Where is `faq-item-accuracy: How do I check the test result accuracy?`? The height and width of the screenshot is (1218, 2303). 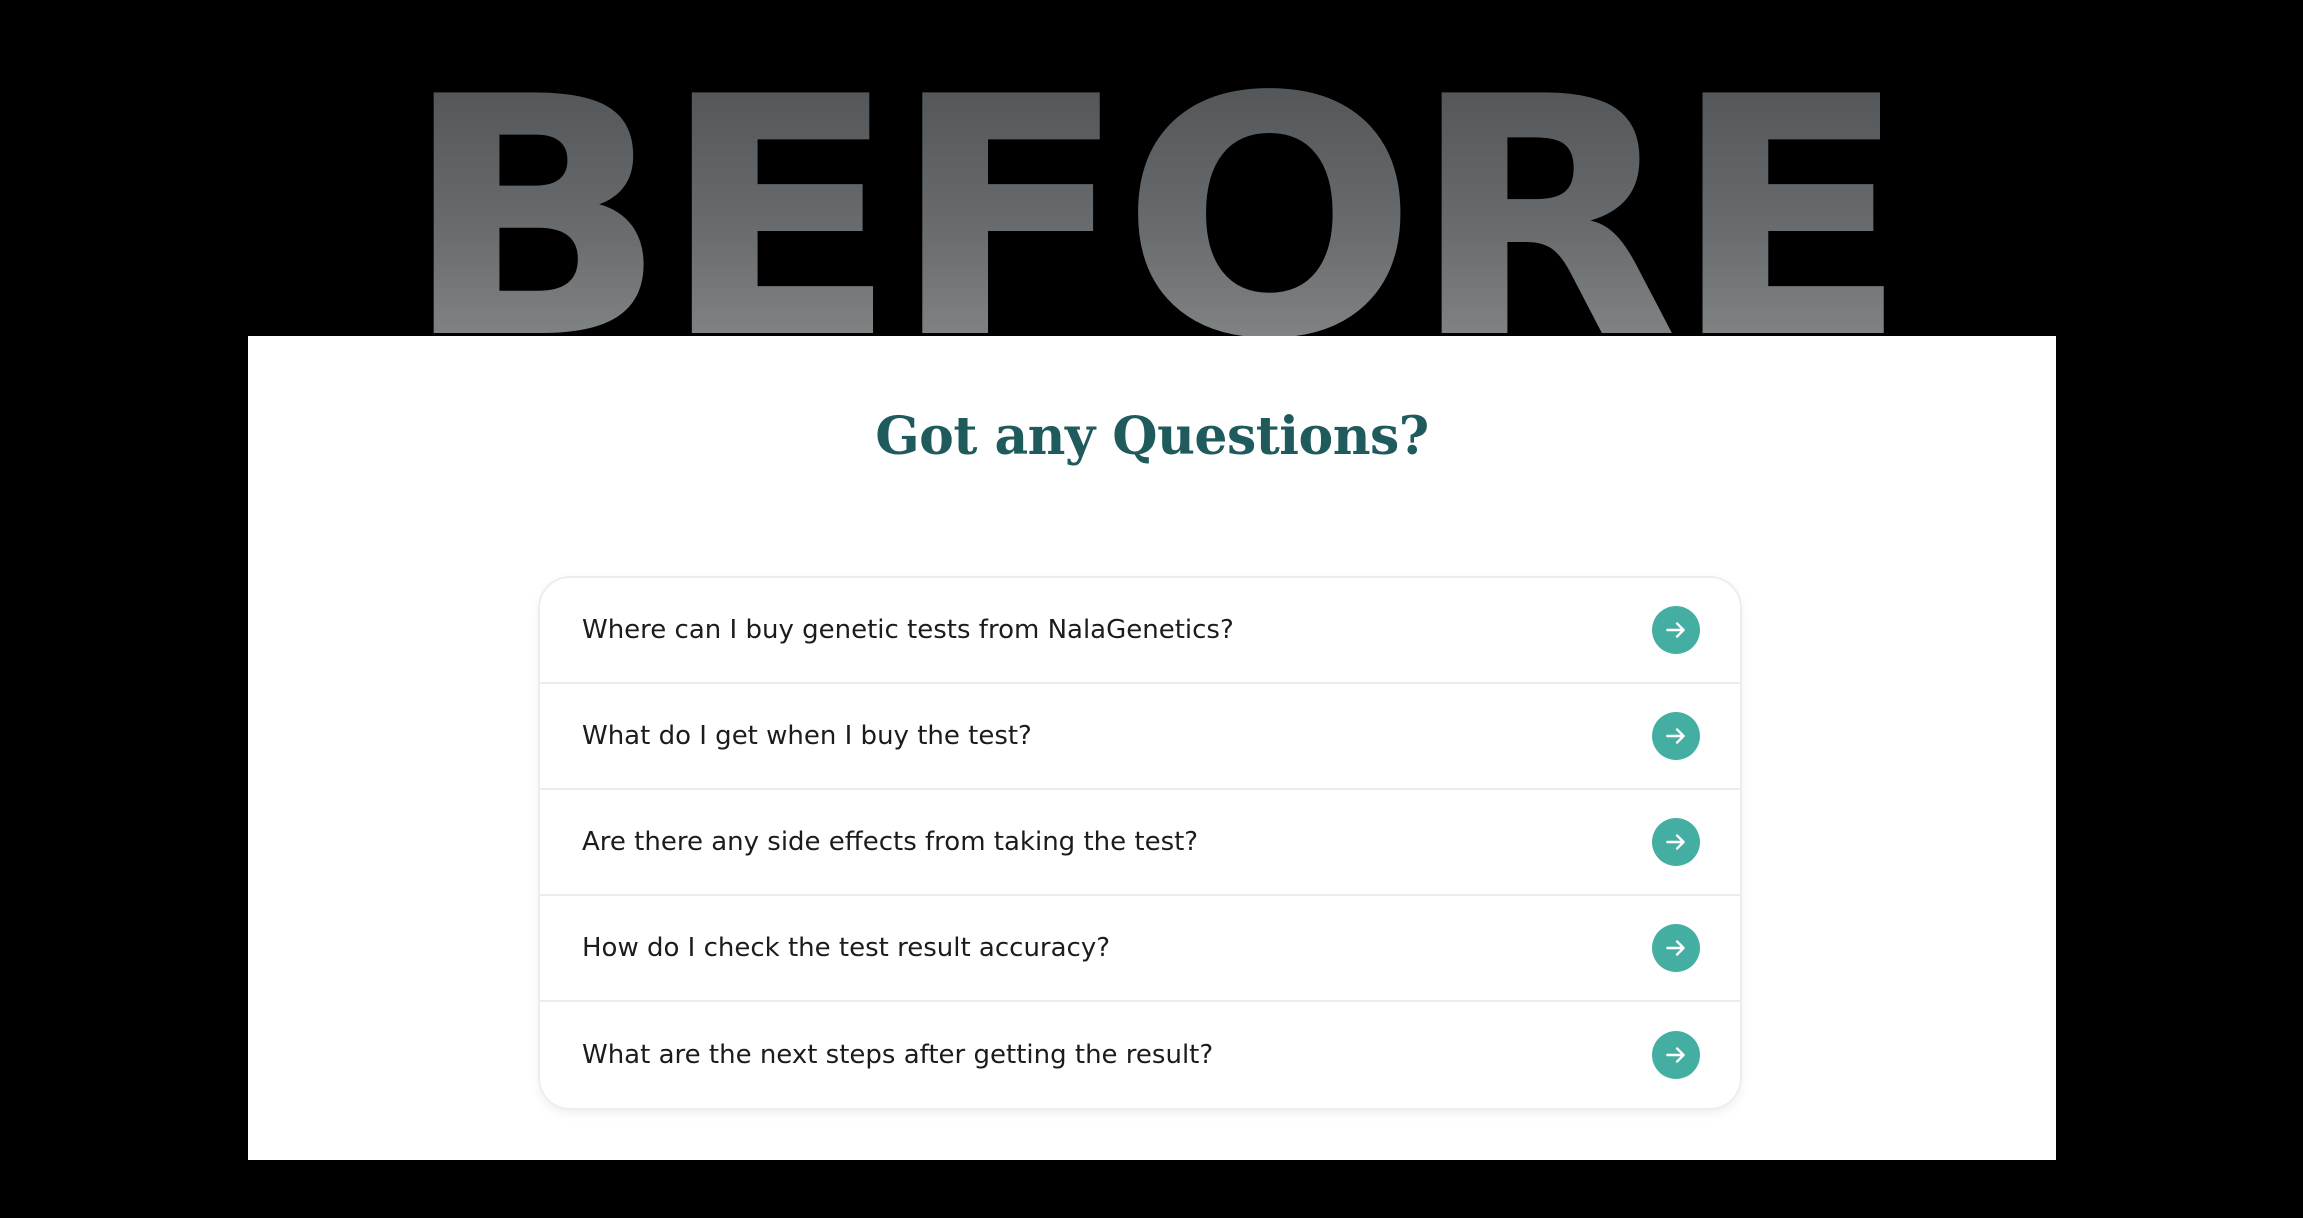 faq-item-accuracy: How do I check the test result accuracy? is located at coordinates (1140, 949).